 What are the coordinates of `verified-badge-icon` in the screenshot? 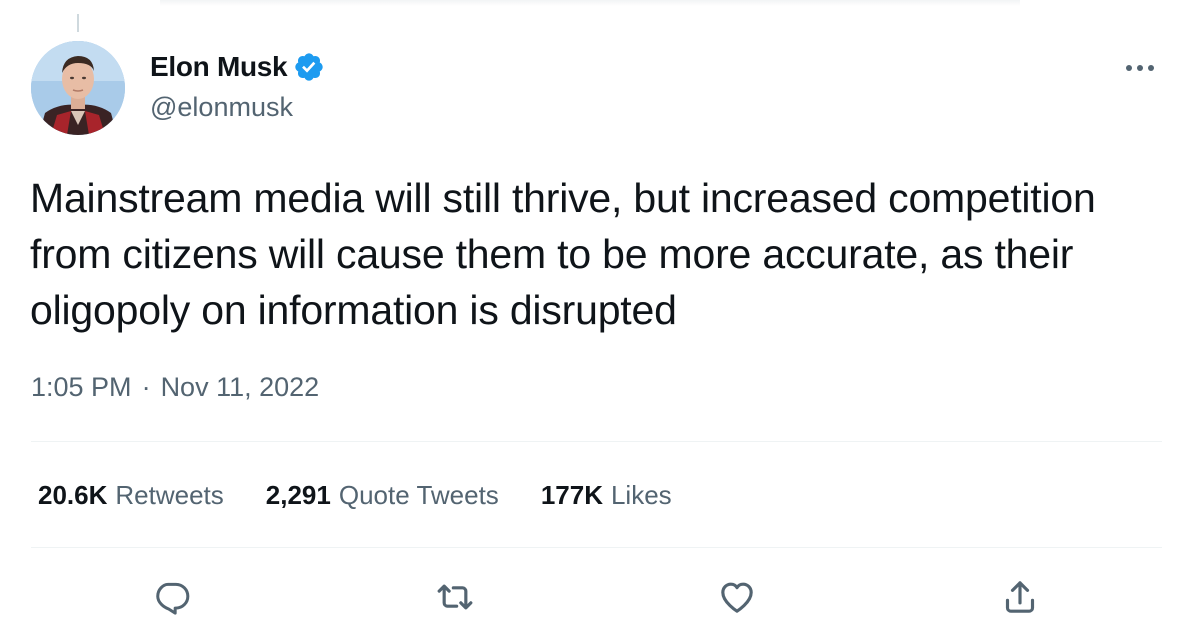 It's located at (309, 67).